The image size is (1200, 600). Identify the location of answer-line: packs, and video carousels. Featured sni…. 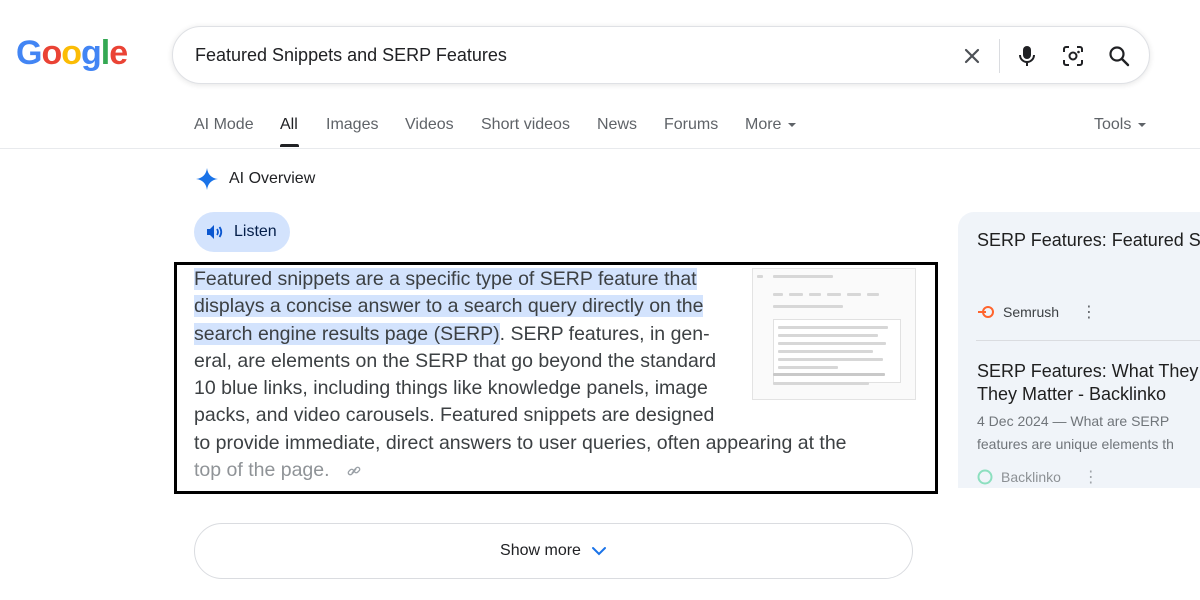
(454, 415).